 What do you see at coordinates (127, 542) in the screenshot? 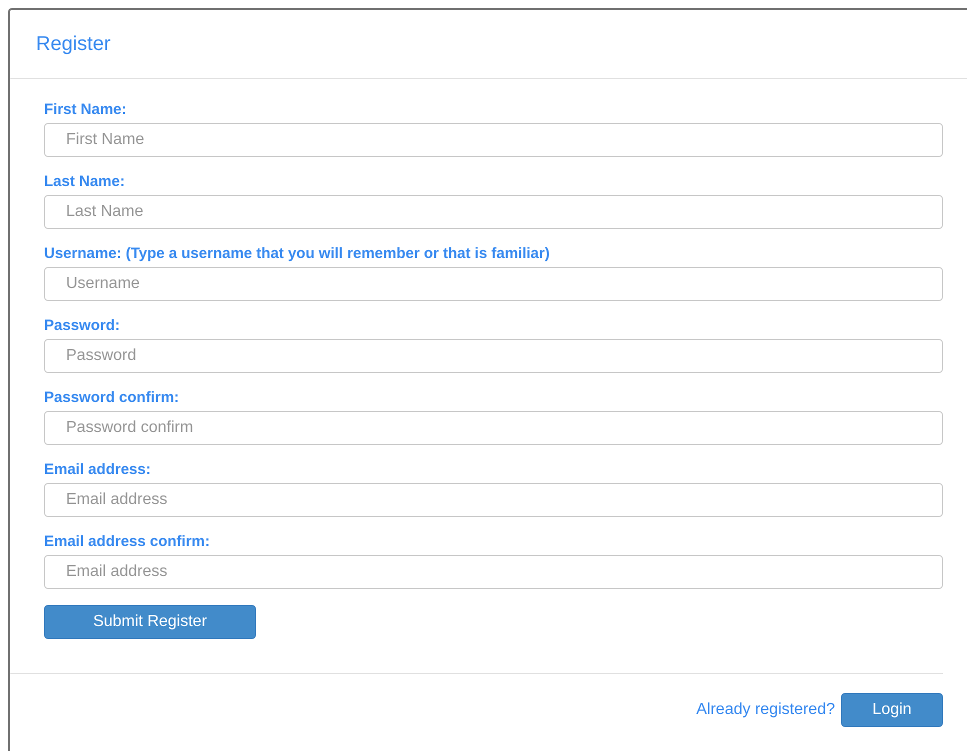
I see `field-label: Email address confirm:` at bounding box center [127, 542].